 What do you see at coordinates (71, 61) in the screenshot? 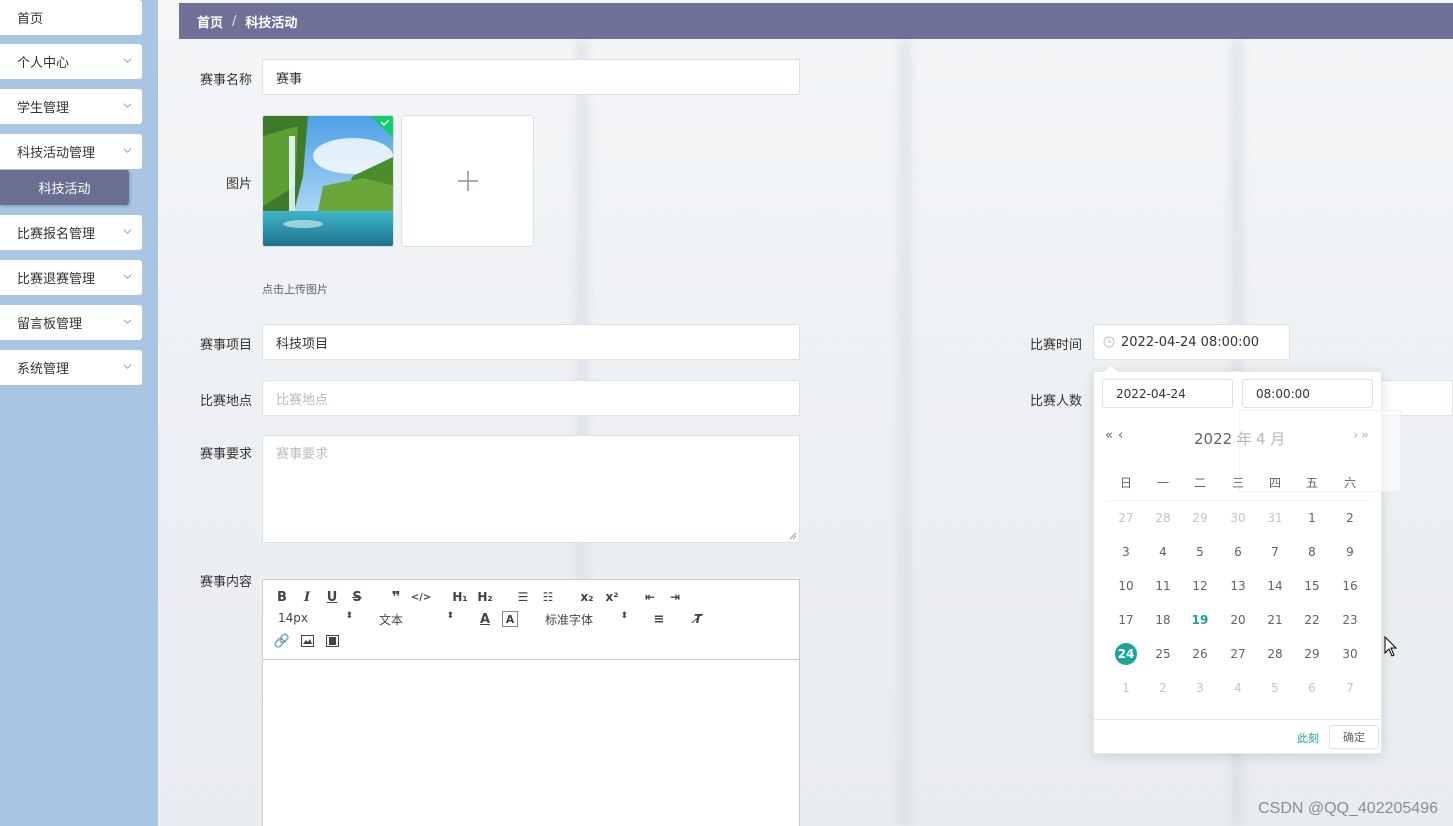
I see `sidebar-item-personal-center: 个人中心` at bounding box center [71, 61].